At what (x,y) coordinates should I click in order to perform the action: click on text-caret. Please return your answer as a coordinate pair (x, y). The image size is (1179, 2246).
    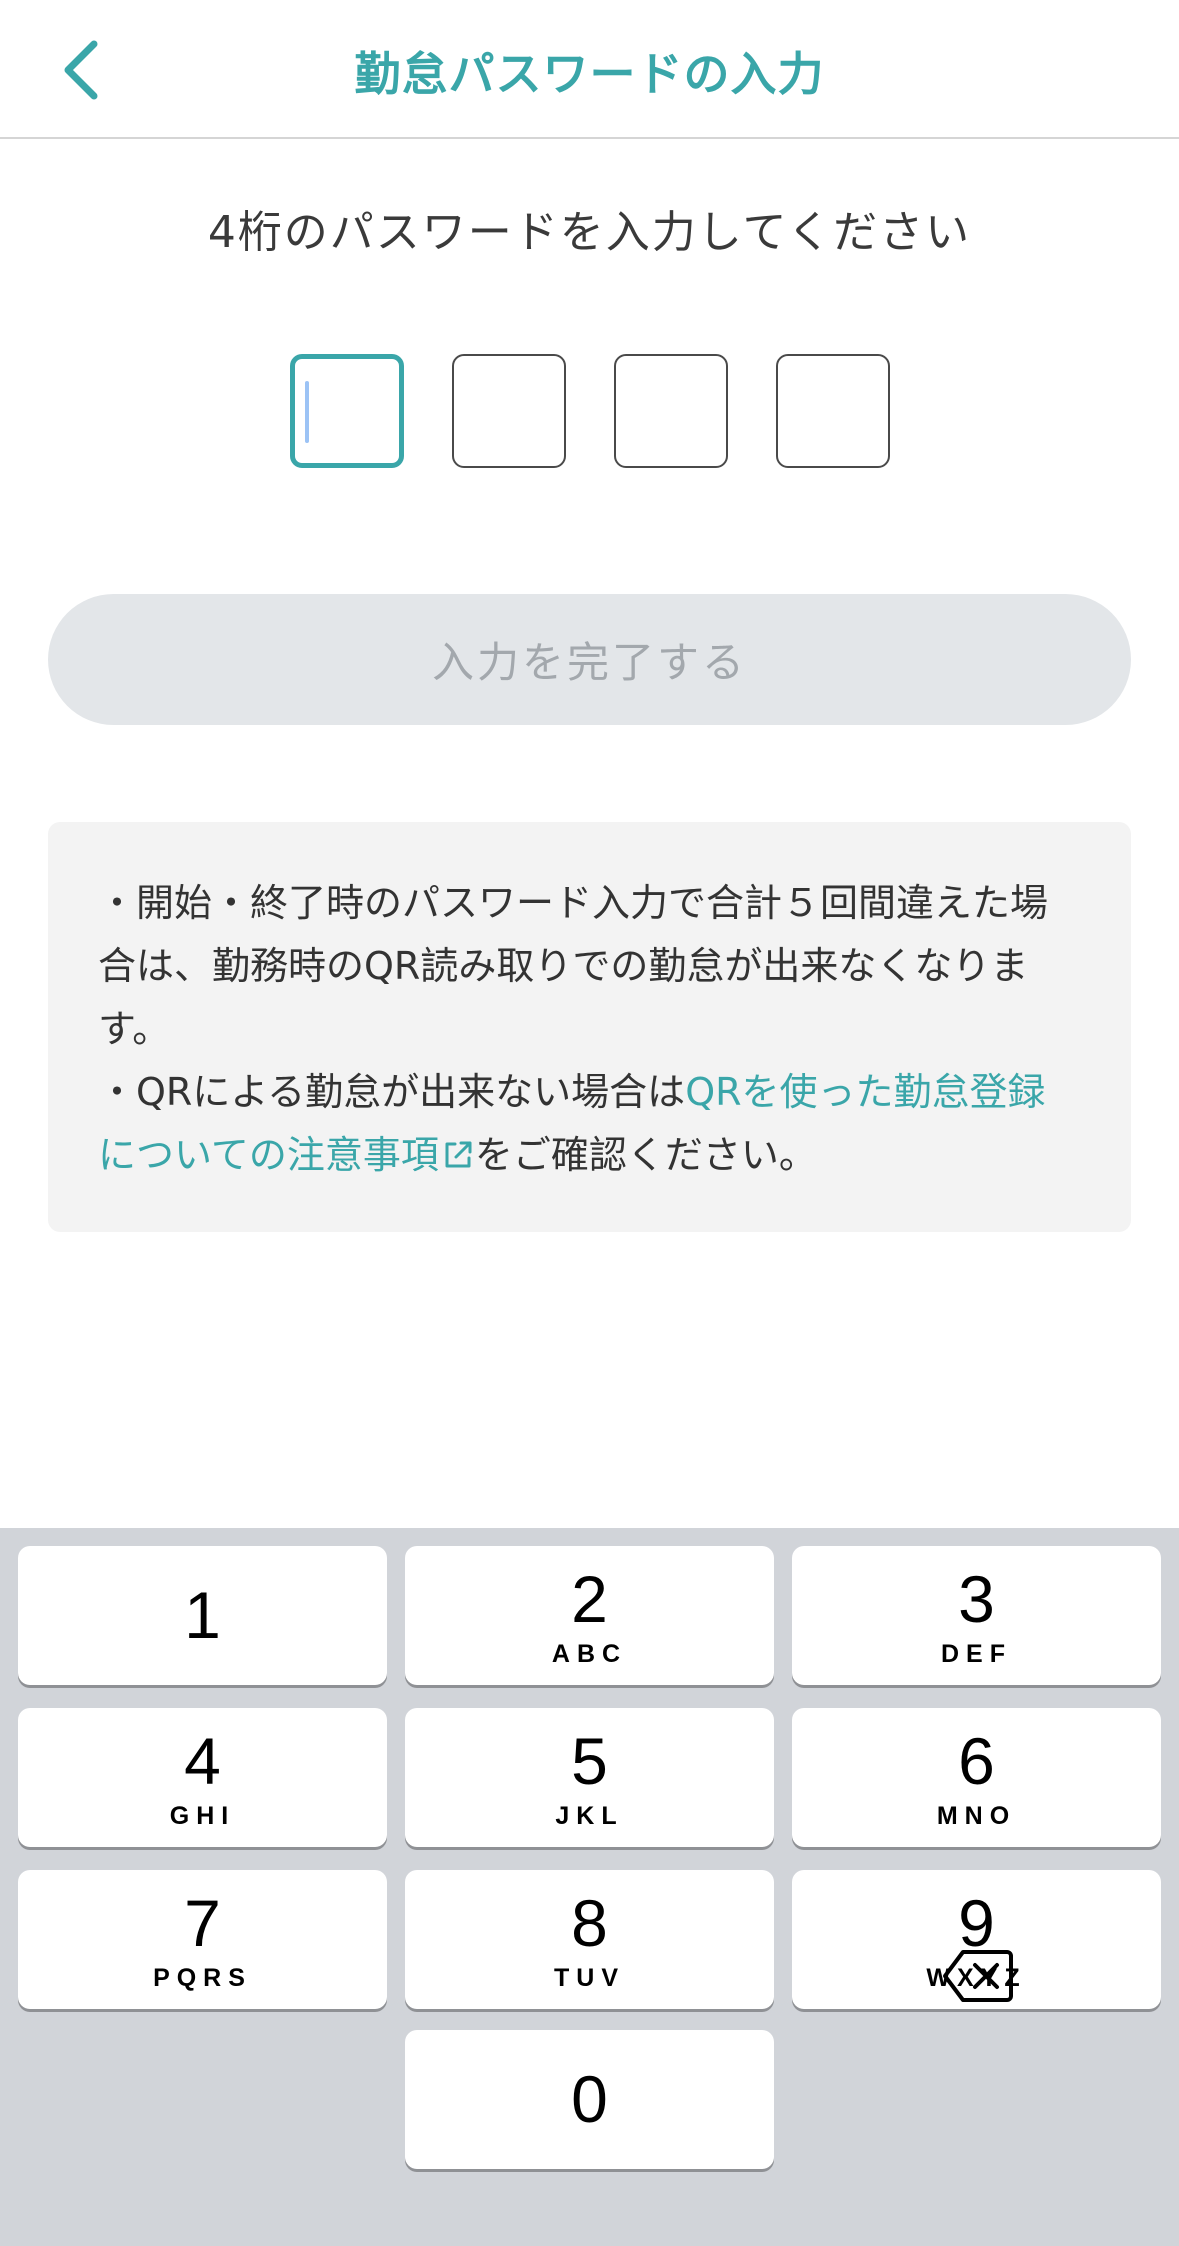
    Looking at the image, I should click on (307, 412).